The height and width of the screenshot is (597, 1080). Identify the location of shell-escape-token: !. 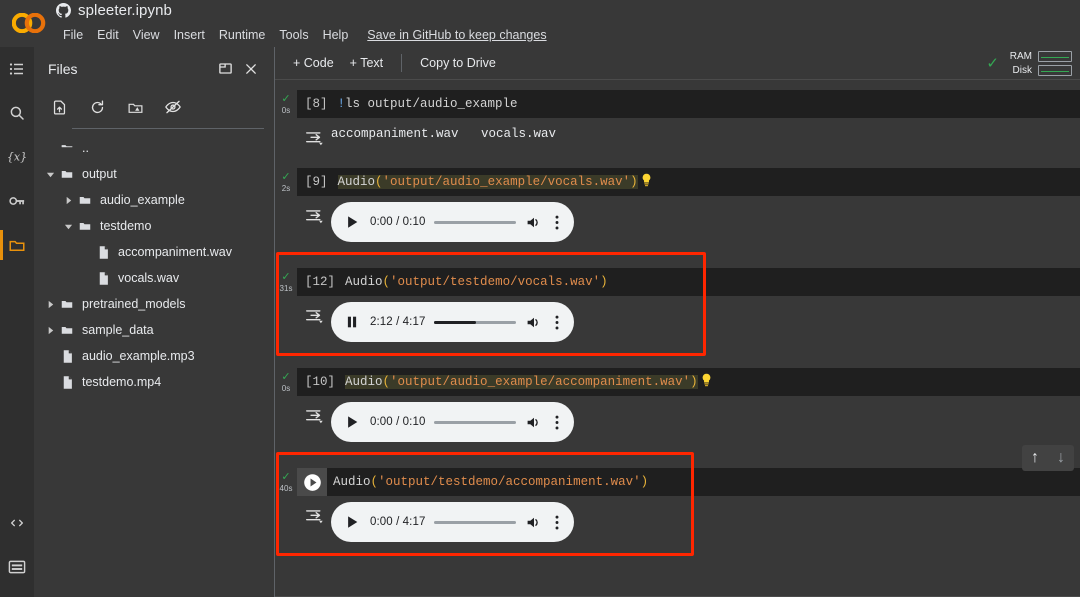
(341, 104).